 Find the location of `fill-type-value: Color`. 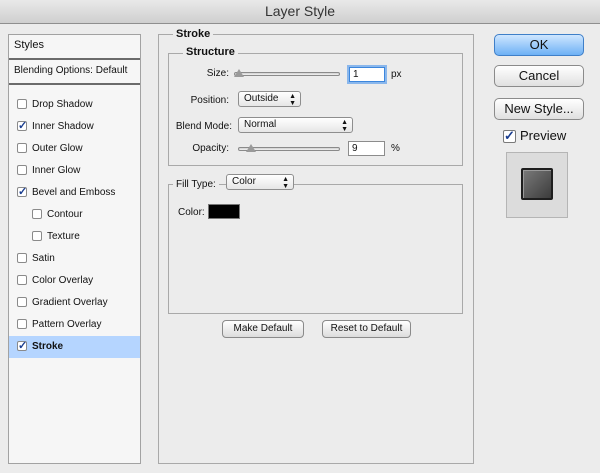

fill-type-value: Color is located at coordinates (244, 181).